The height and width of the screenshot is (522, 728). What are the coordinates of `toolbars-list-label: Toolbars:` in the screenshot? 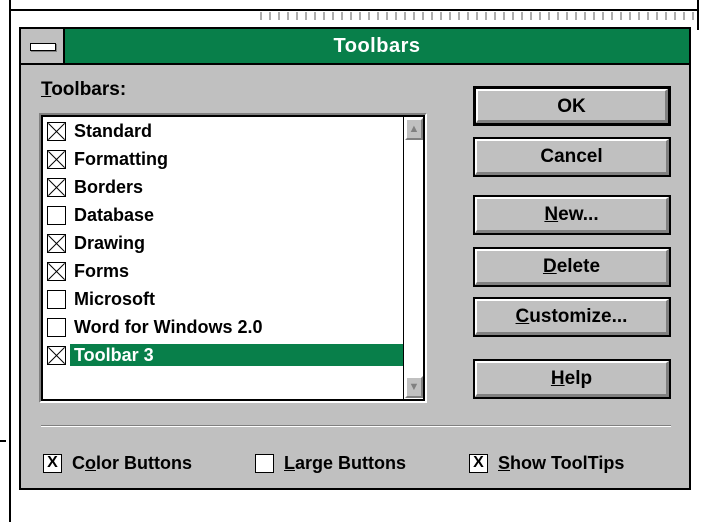 It's located at (84, 89).